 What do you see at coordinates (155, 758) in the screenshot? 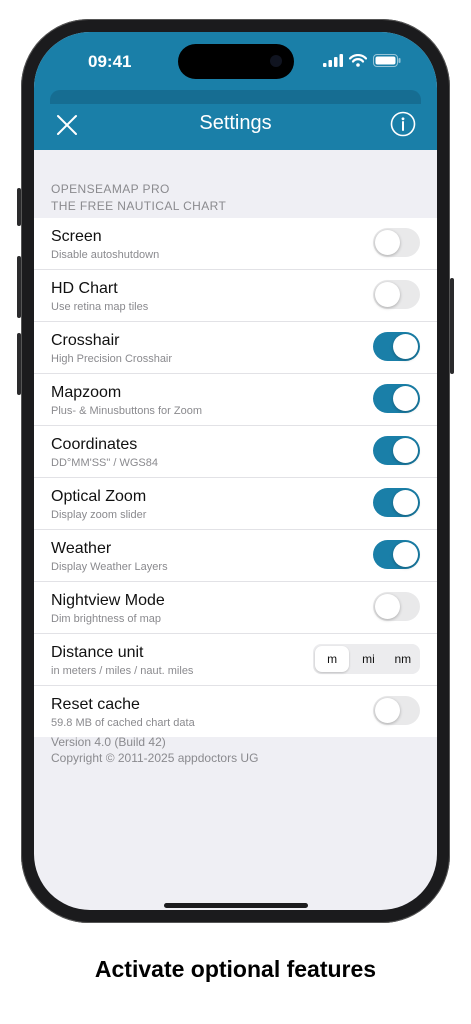
I see `copyright-text: Copyright © 2011-2025 appdoctors UG` at bounding box center [155, 758].